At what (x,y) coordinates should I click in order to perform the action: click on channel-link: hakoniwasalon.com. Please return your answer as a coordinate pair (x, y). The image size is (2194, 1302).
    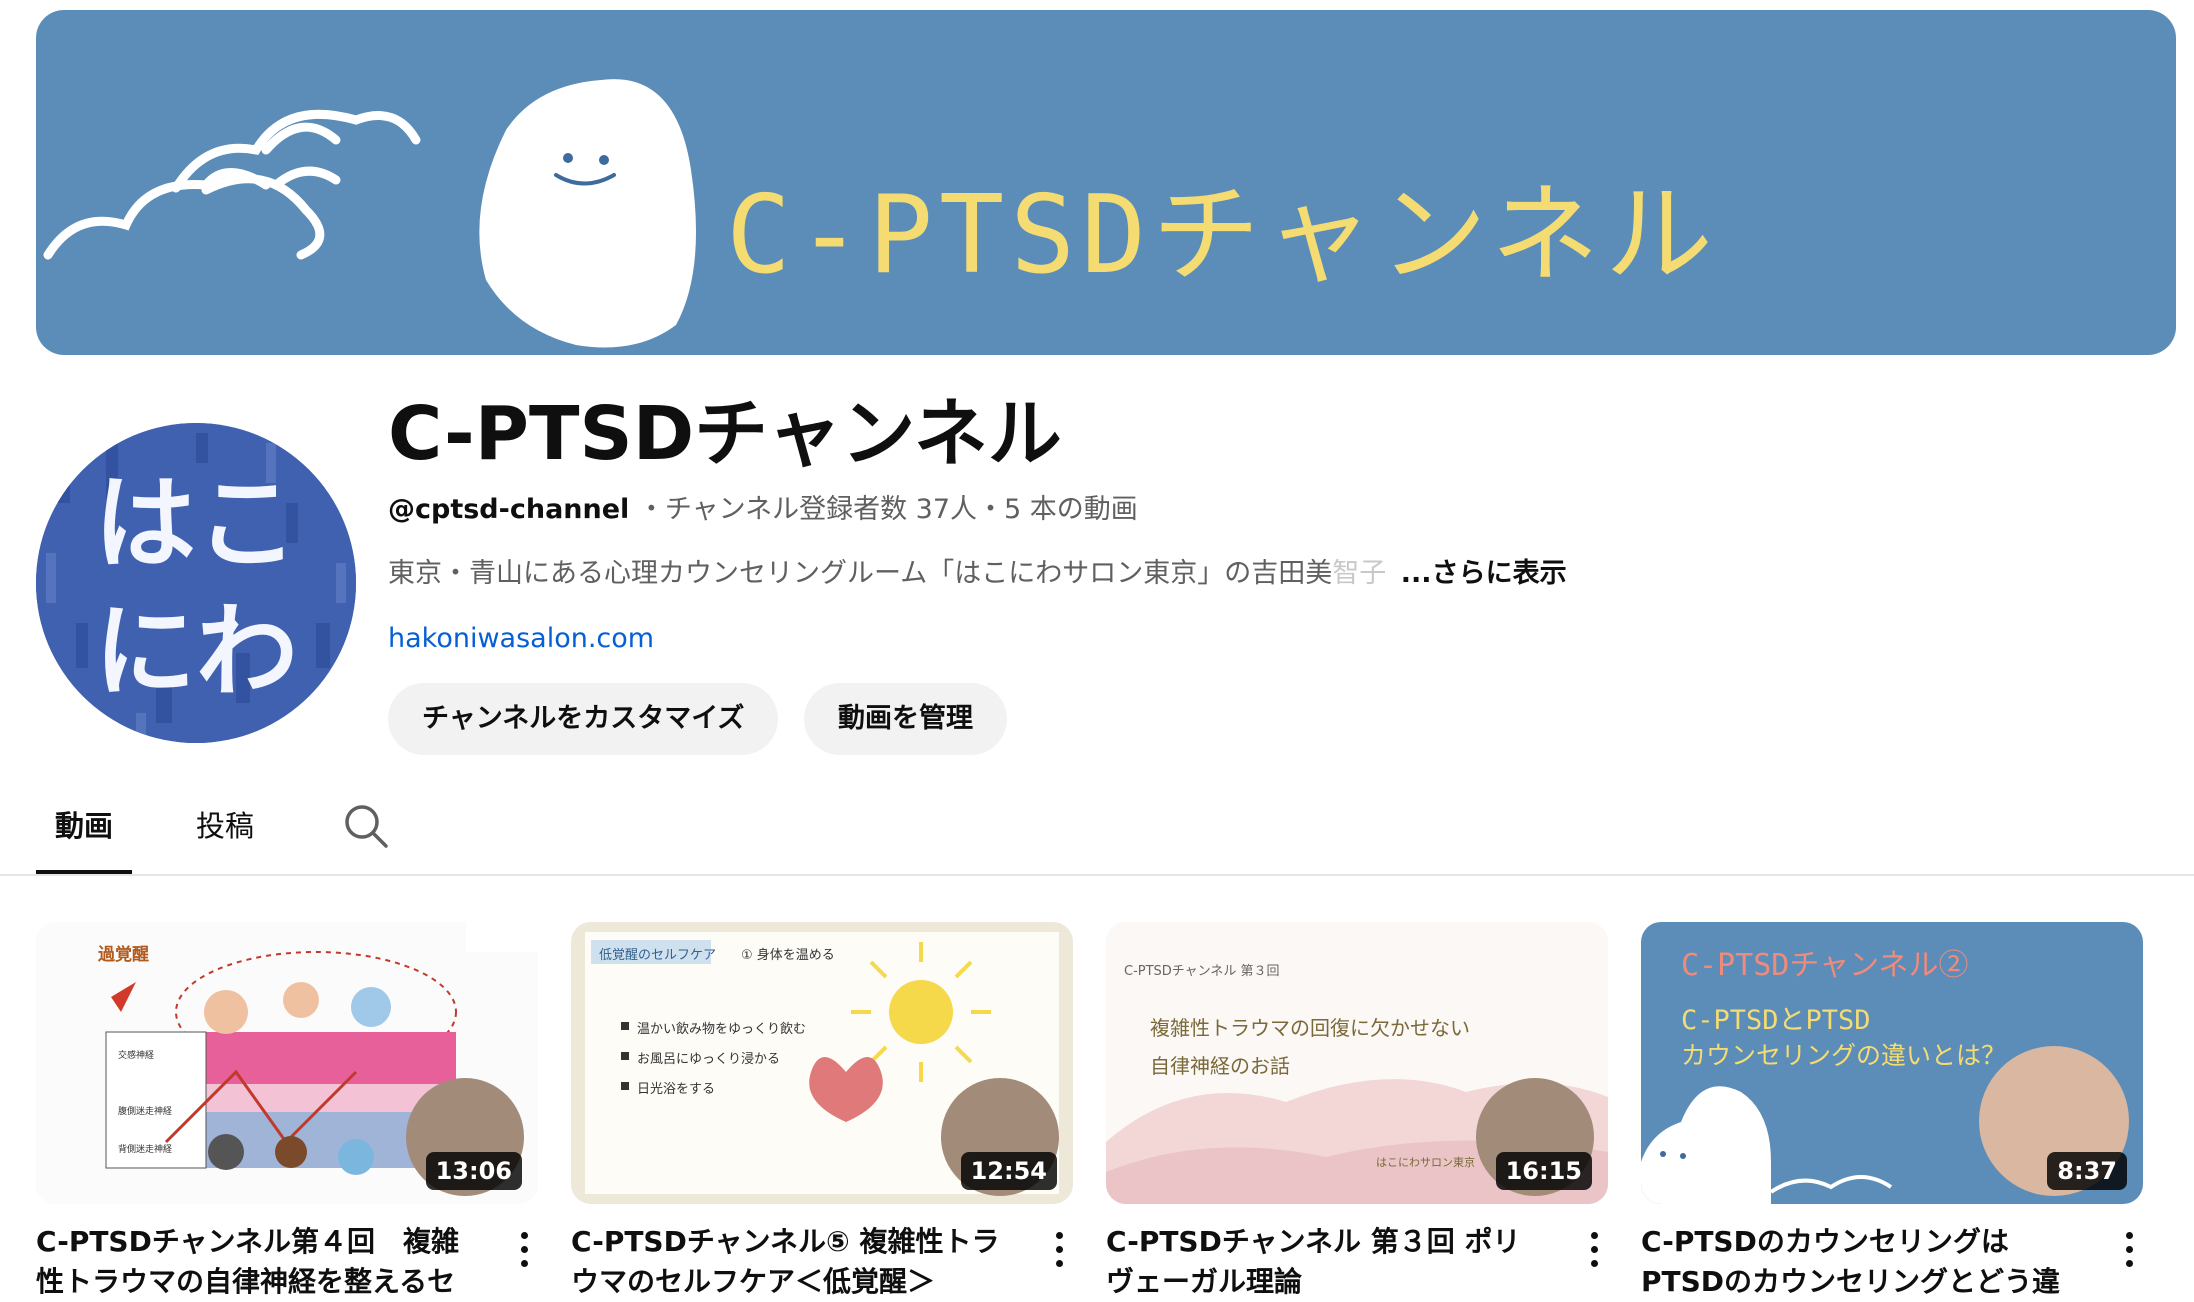
    Looking at the image, I should click on (521, 639).